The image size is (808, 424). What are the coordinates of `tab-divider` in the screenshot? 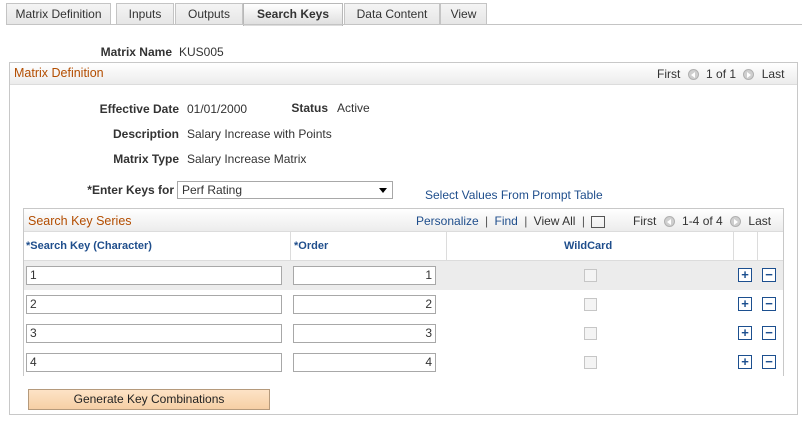 It's located at (404, 24).